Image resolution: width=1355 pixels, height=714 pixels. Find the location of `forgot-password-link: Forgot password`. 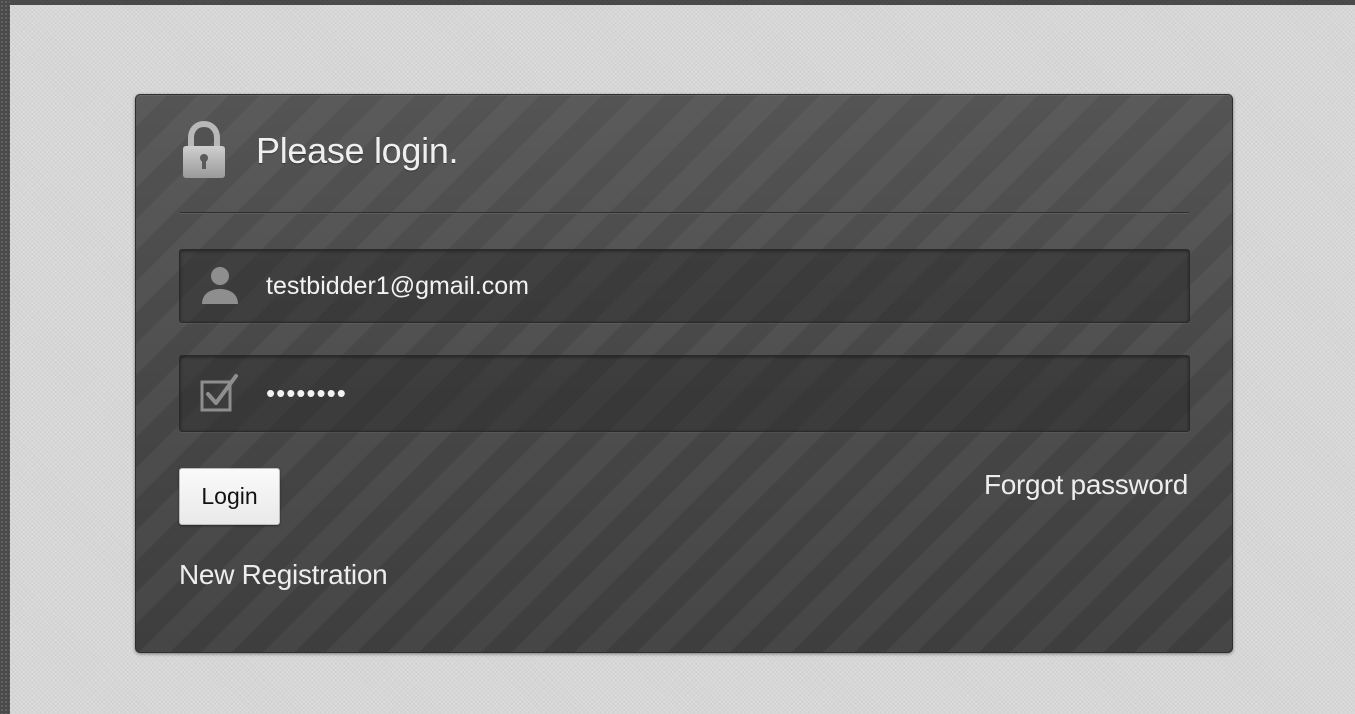

forgot-password-link: Forgot password is located at coordinates (1086, 485).